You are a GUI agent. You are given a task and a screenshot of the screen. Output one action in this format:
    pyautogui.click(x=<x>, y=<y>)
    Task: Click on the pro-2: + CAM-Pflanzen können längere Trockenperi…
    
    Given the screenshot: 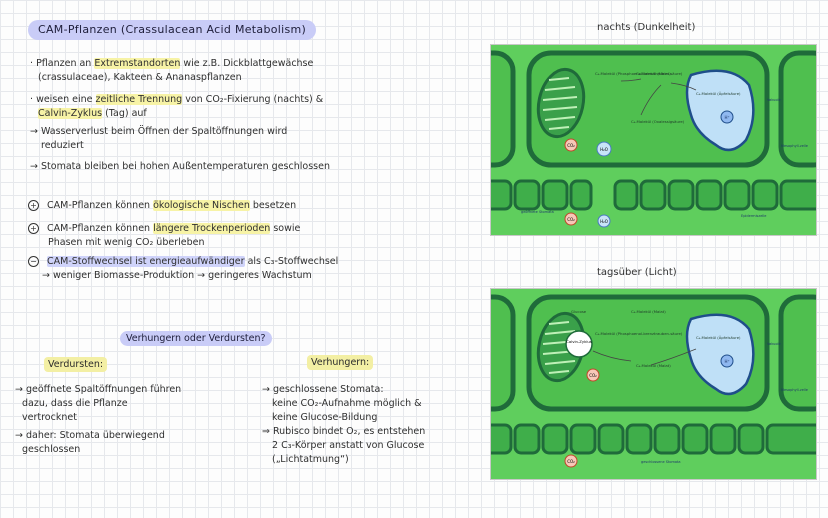 What is the action you would take?
    pyautogui.click(x=164, y=229)
    